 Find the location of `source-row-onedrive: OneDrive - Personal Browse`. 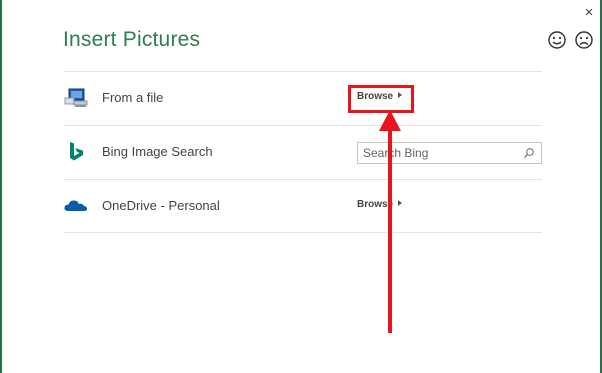

source-row-onedrive: OneDrive - Personal Browse is located at coordinates (303, 206).